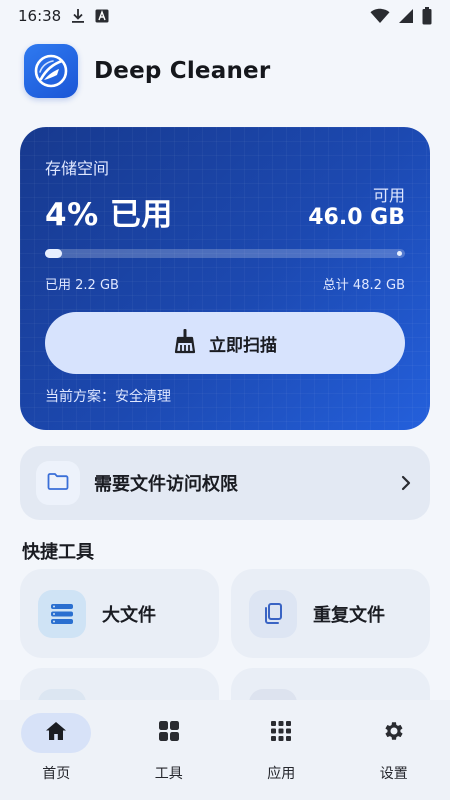 Image resolution: width=450 pixels, height=800 pixels. Describe the element at coordinates (363, 285) in the screenshot. I see `total-detail: 总计 48.2 GB` at that location.